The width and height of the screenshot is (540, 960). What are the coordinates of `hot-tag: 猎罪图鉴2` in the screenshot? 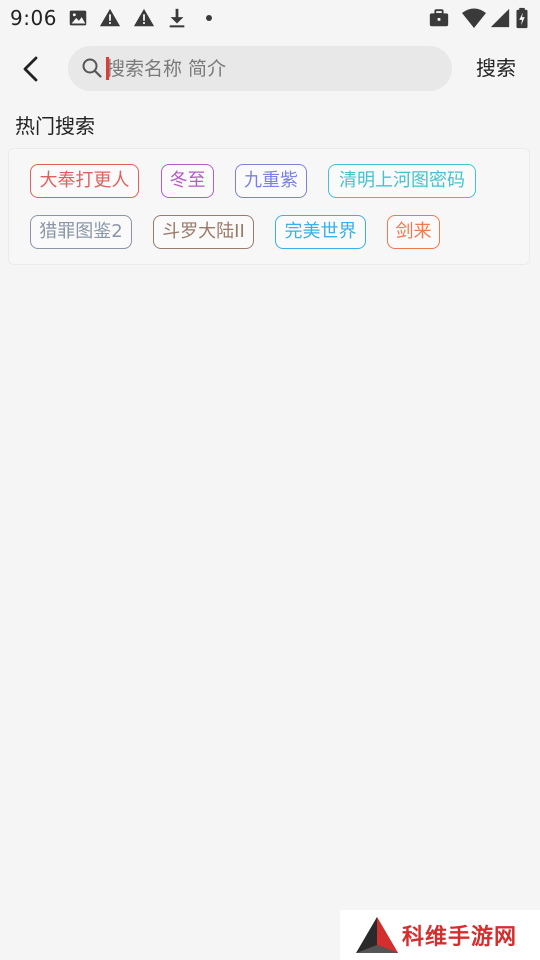 It's located at (81, 232).